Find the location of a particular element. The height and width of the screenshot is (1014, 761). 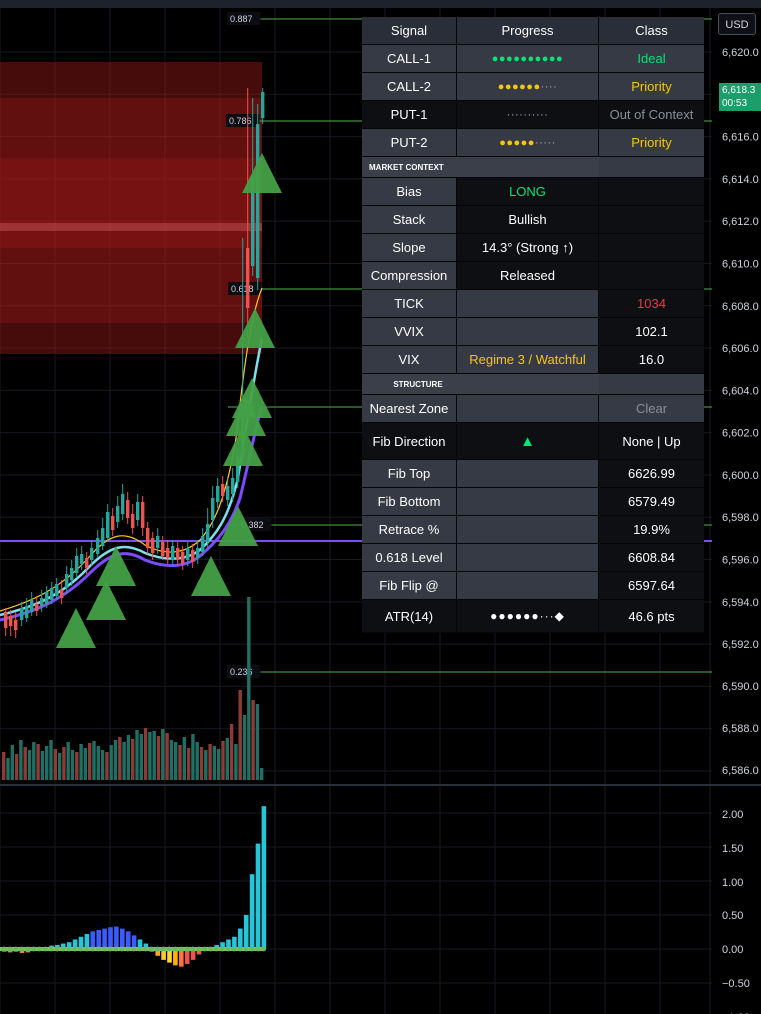

oscillator-axis: 2.001.501.000.500.00−0.50−1.00 is located at coordinates (736, 911).